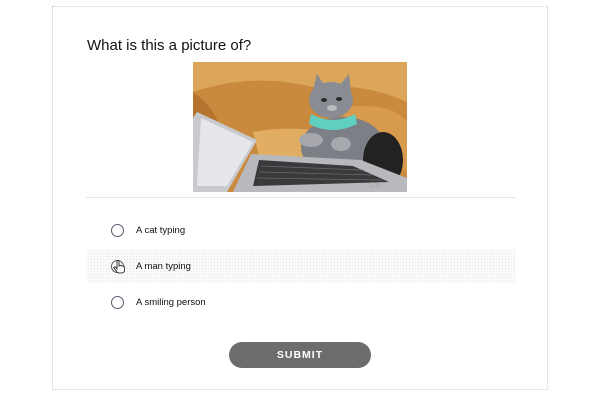  Describe the element at coordinates (163, 266) in the screenshot. I see `option-label: A man typing` at that location.